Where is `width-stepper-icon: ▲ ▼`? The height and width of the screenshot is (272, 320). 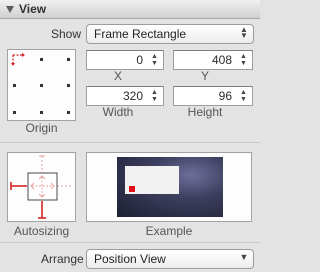 width-stepper-icon: ▲ ▼ is located at coordinates (154, 96).